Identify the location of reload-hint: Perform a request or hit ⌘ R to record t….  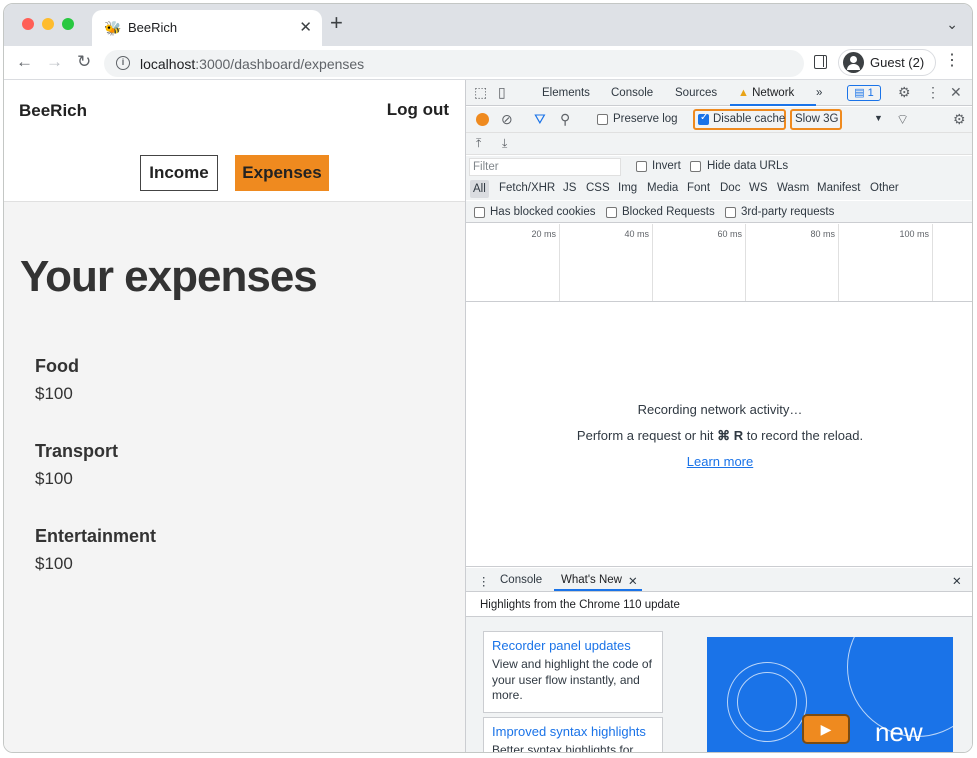
(720, 435).